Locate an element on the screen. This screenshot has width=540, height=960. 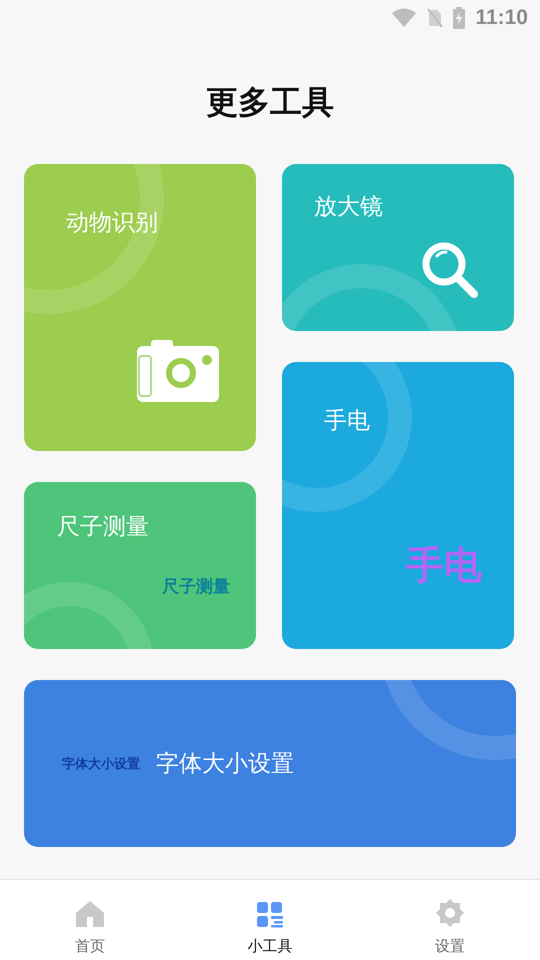
tool-label: 放大镜 is located at coordinates (348, 207).